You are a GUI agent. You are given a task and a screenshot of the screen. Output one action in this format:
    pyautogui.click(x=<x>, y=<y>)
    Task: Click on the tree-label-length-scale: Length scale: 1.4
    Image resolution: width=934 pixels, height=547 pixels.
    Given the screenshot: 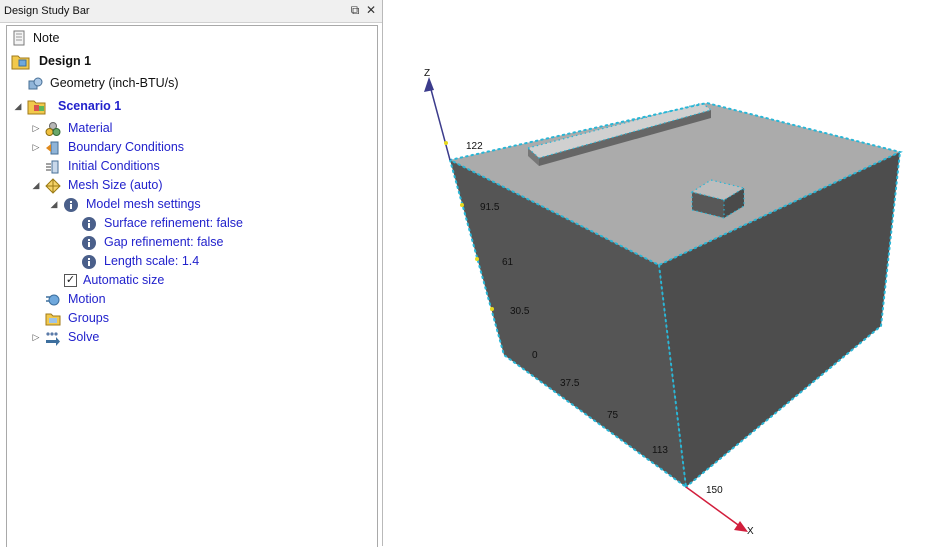 What is the action you would take?
    pyautogui.click(x=152, y=261)
    